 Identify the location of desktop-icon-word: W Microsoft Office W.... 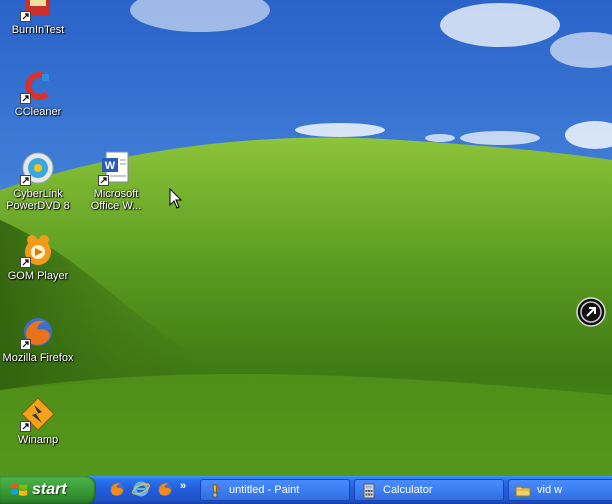
(116, 181).